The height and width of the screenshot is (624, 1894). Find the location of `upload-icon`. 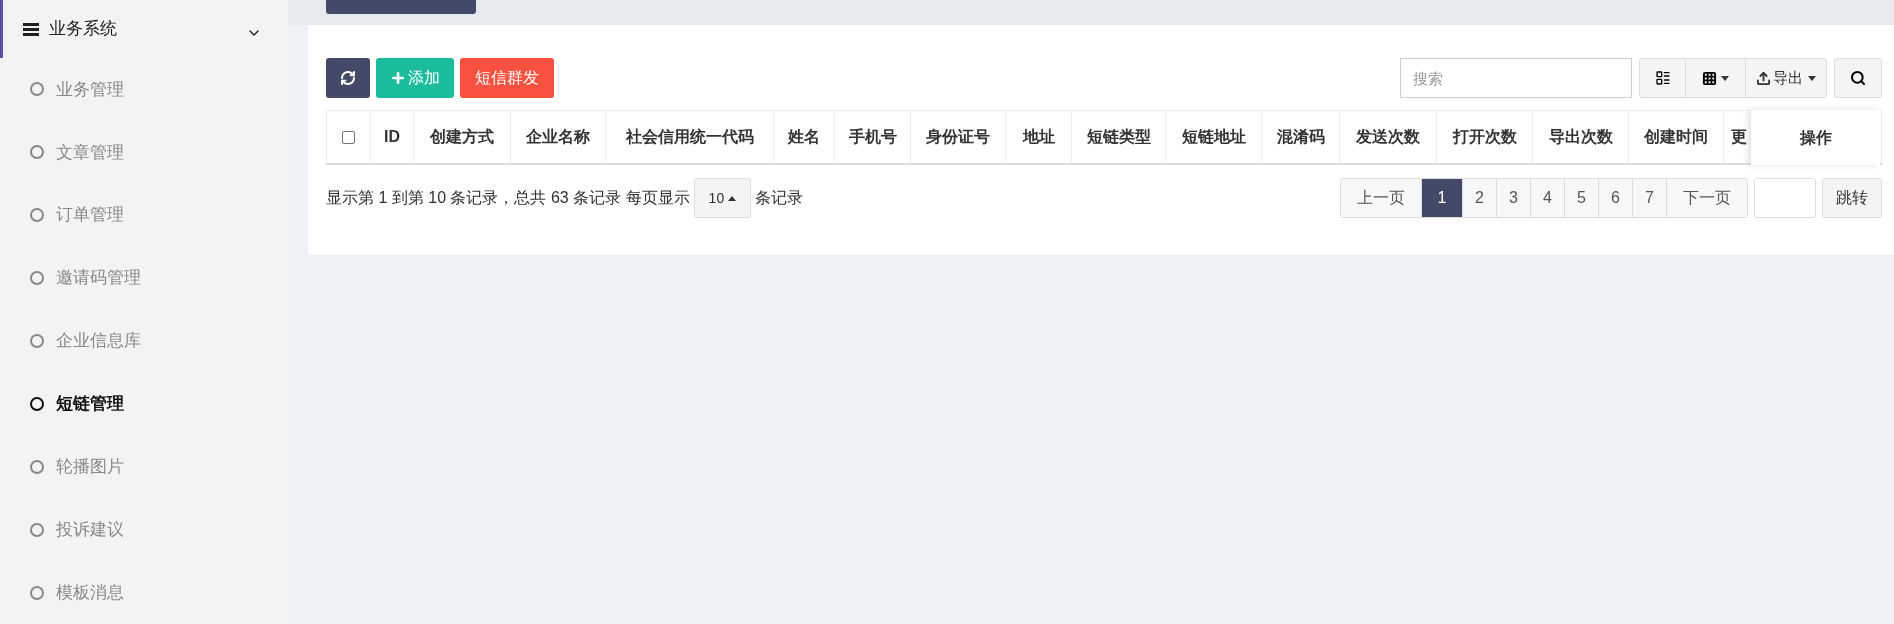

upload-icon is located at coordinates (1763, 78).